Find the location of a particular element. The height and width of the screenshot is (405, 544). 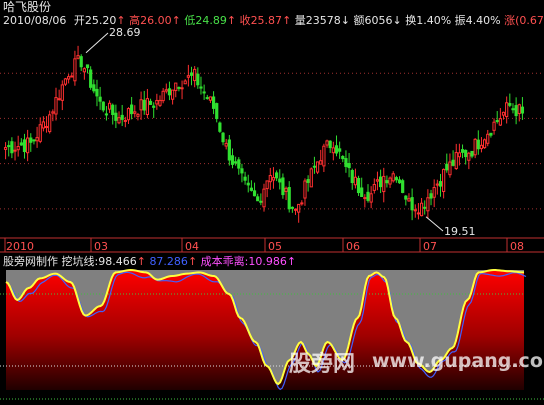

time-axis-label: 2010 is located at coordinates (20, 246).